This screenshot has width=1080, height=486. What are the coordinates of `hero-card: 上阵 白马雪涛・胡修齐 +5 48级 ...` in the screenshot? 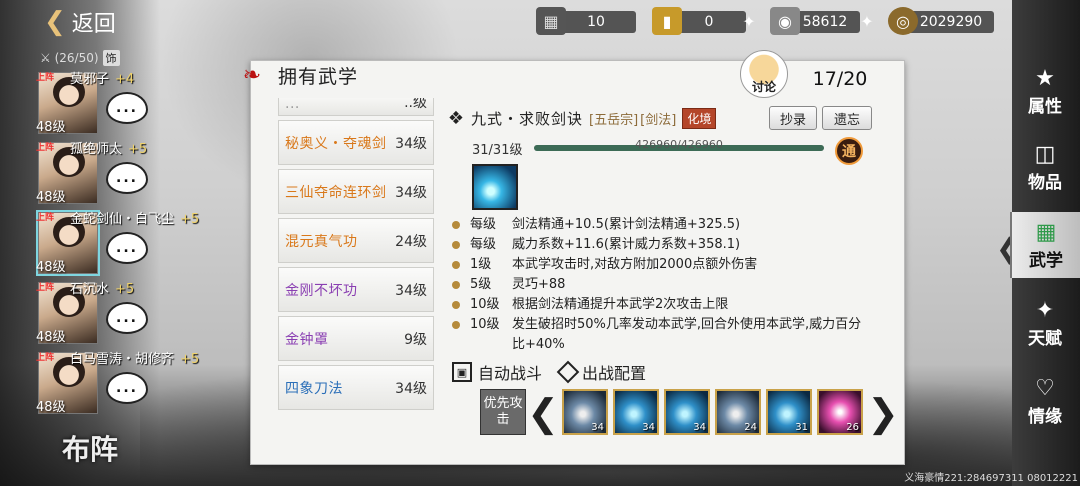 It's located at (136, 381).